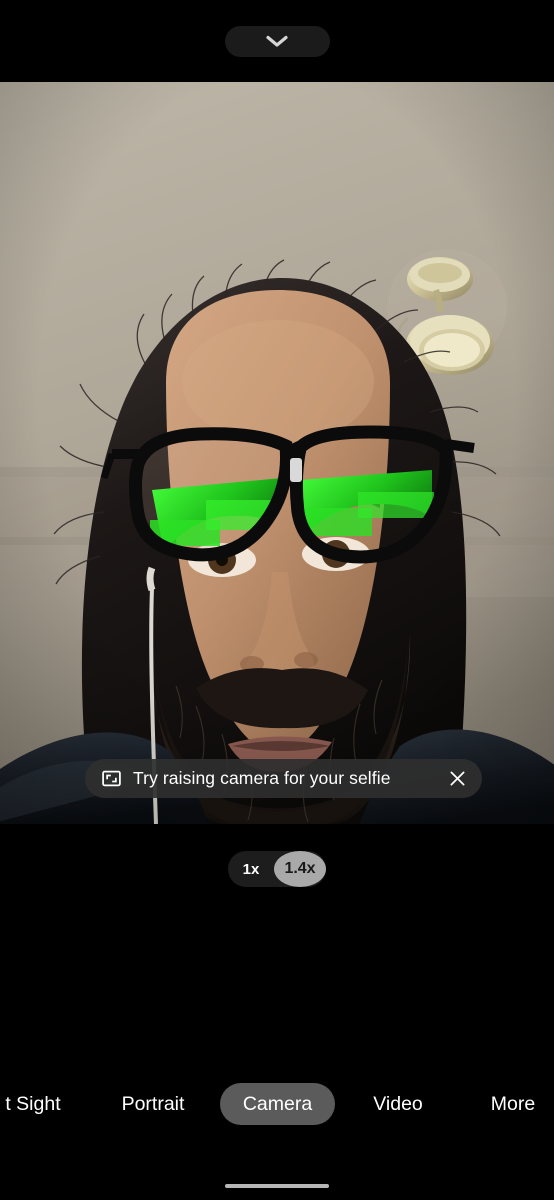 Image resolution: width=554 pixels, height=1200 pixels. What do you see at coordinates (277, 986) in the screenshot?
I see `capture-controls-row` at bounding box center [277, 986].